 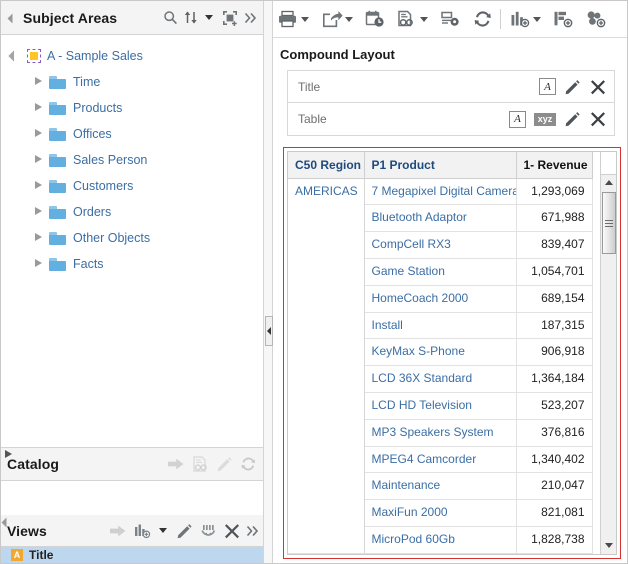 I want to click on cell-revenue: 523,207, so click(x=554, y=406).